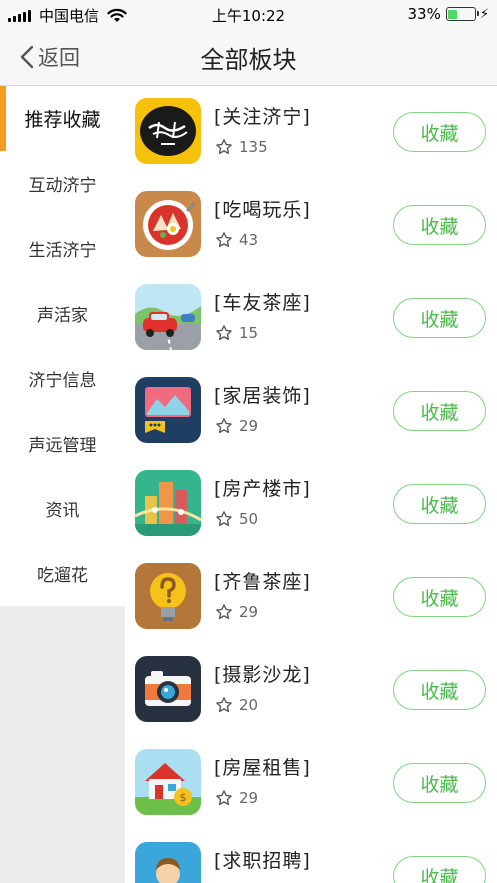  I want to click on list-item: [家居装饰] 29 收藏, so click(311, 411).